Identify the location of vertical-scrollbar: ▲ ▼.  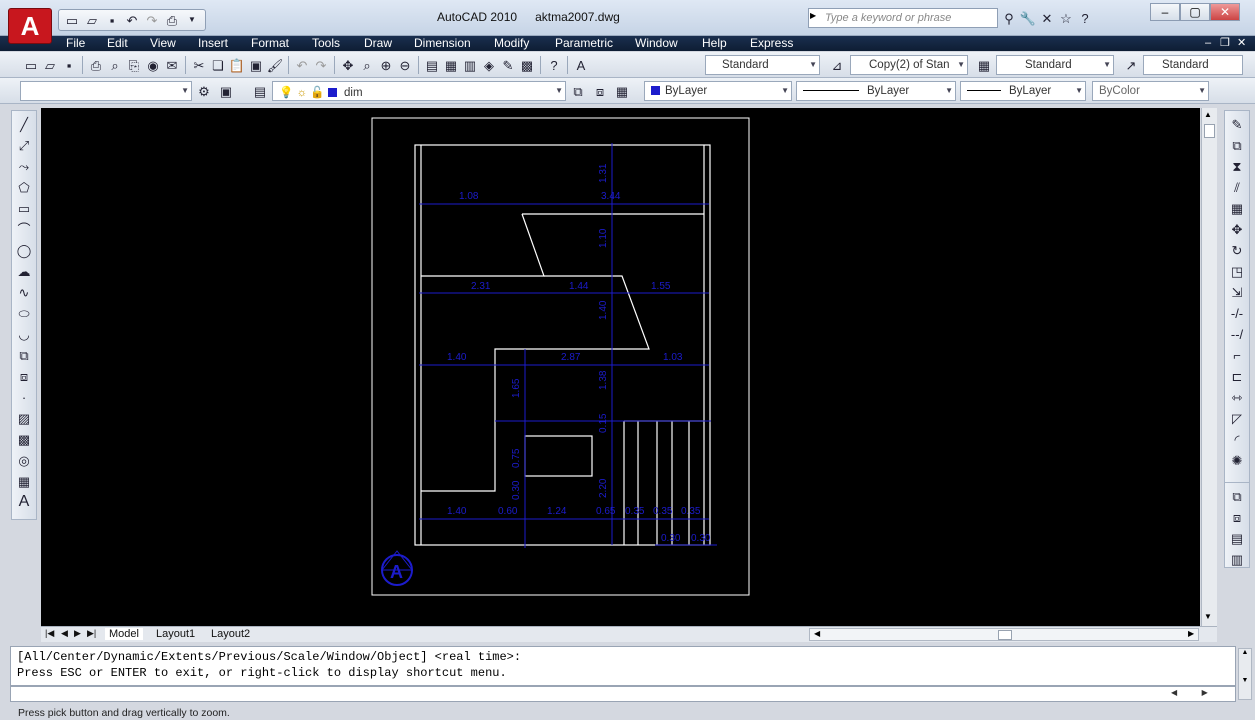
(1209, 367).